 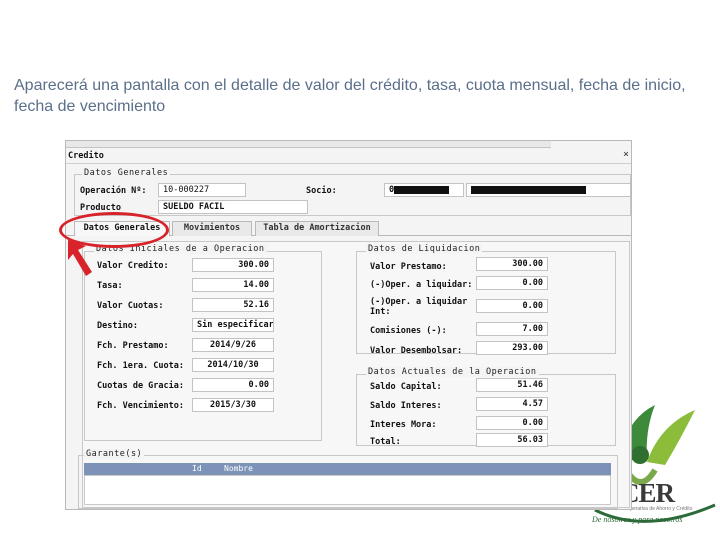 What do you see at coordinates (233, 385) in the screenshot?
I see `grace-installments-field: 0.00` at bounding box center [233, 385].